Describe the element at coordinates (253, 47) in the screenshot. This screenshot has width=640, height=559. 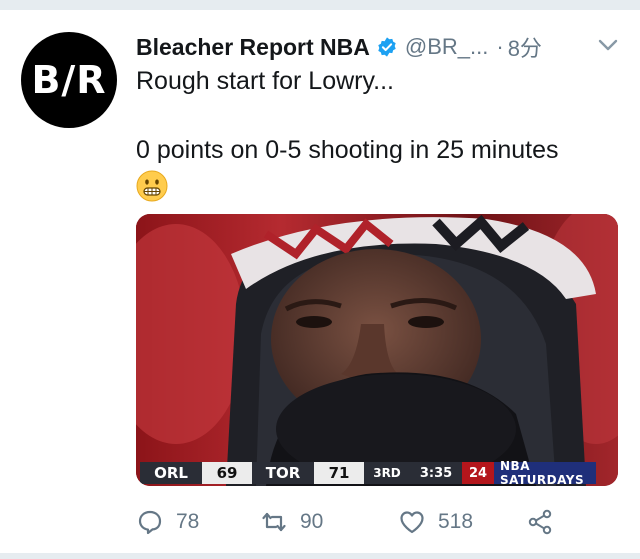
I see `display-name: Bleacher Report NBA` at that location.